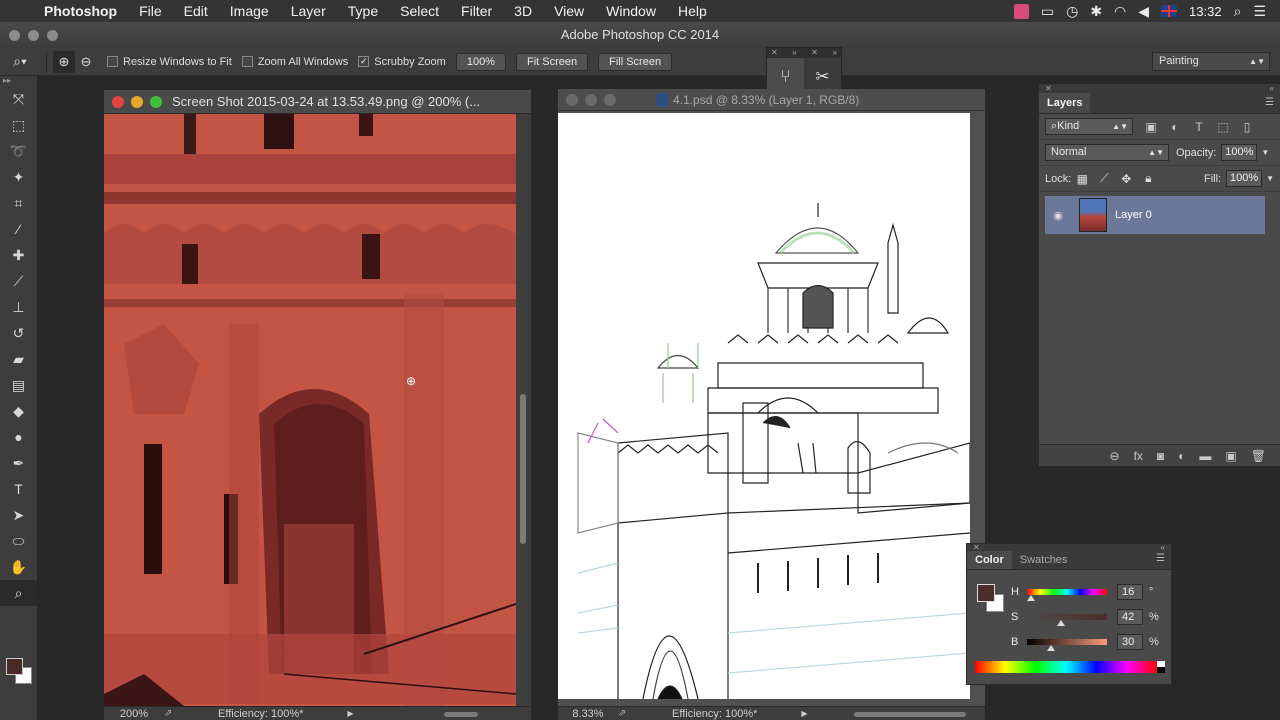 The height and width of the screenshot is (720, 1280). I want to click on zoom-100-button: 100%, so click(480, 61).